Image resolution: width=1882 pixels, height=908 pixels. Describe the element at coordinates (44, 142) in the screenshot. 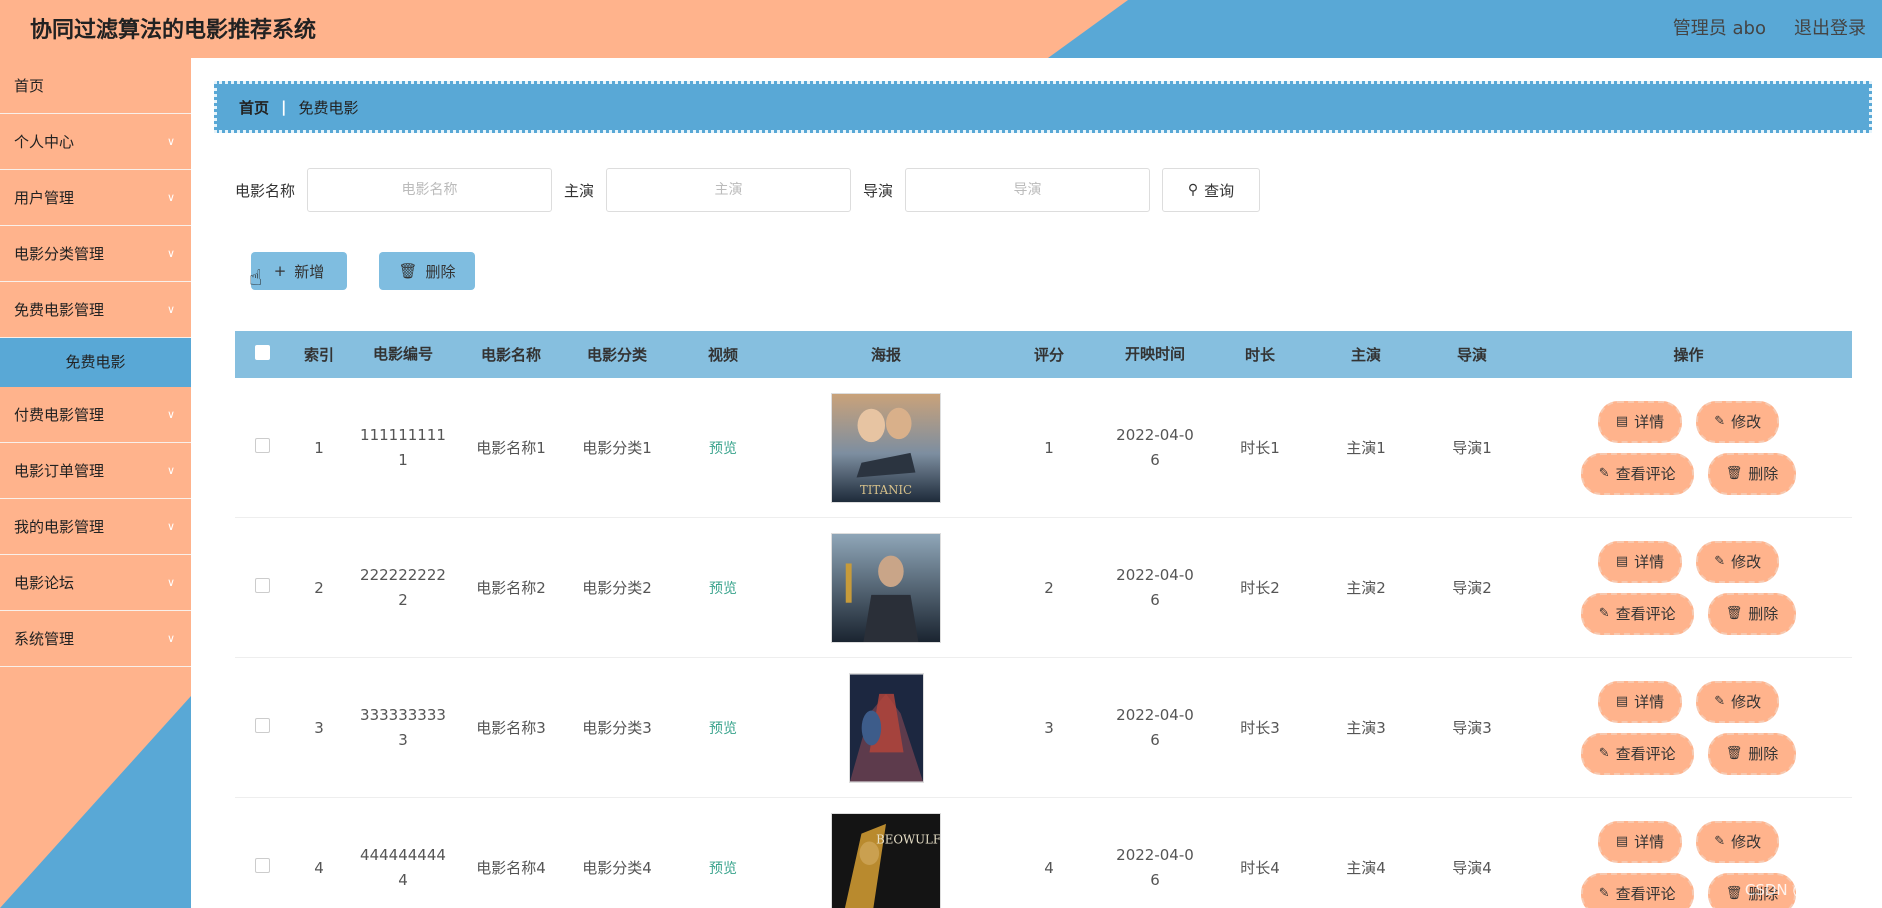

I see `sidebar-item-label: 个人中心` at that location.